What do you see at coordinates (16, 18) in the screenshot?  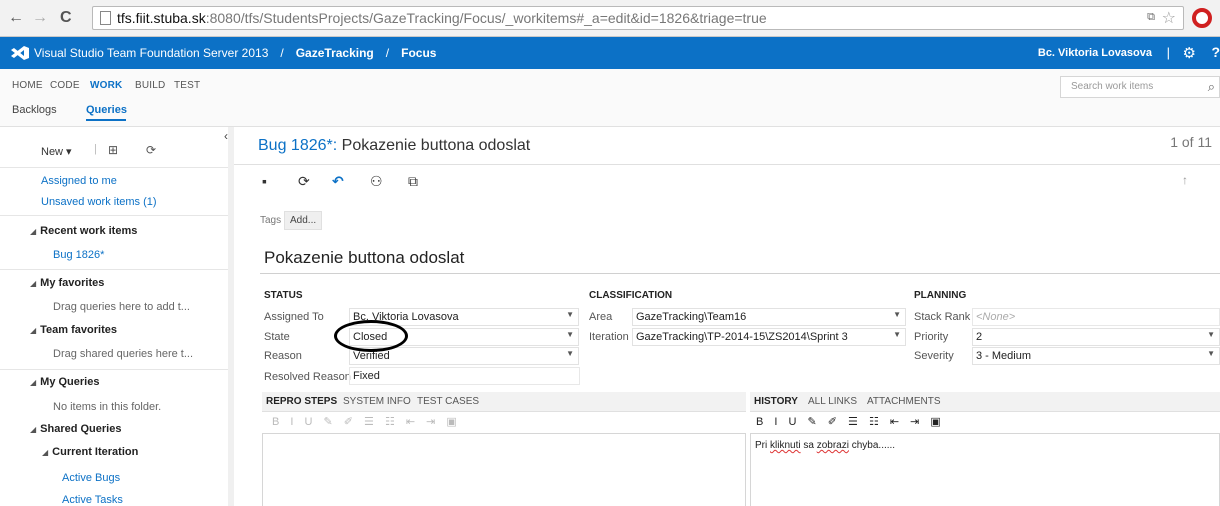 I see `back-arrow-icon: ←` at bounding box center [16, 18].